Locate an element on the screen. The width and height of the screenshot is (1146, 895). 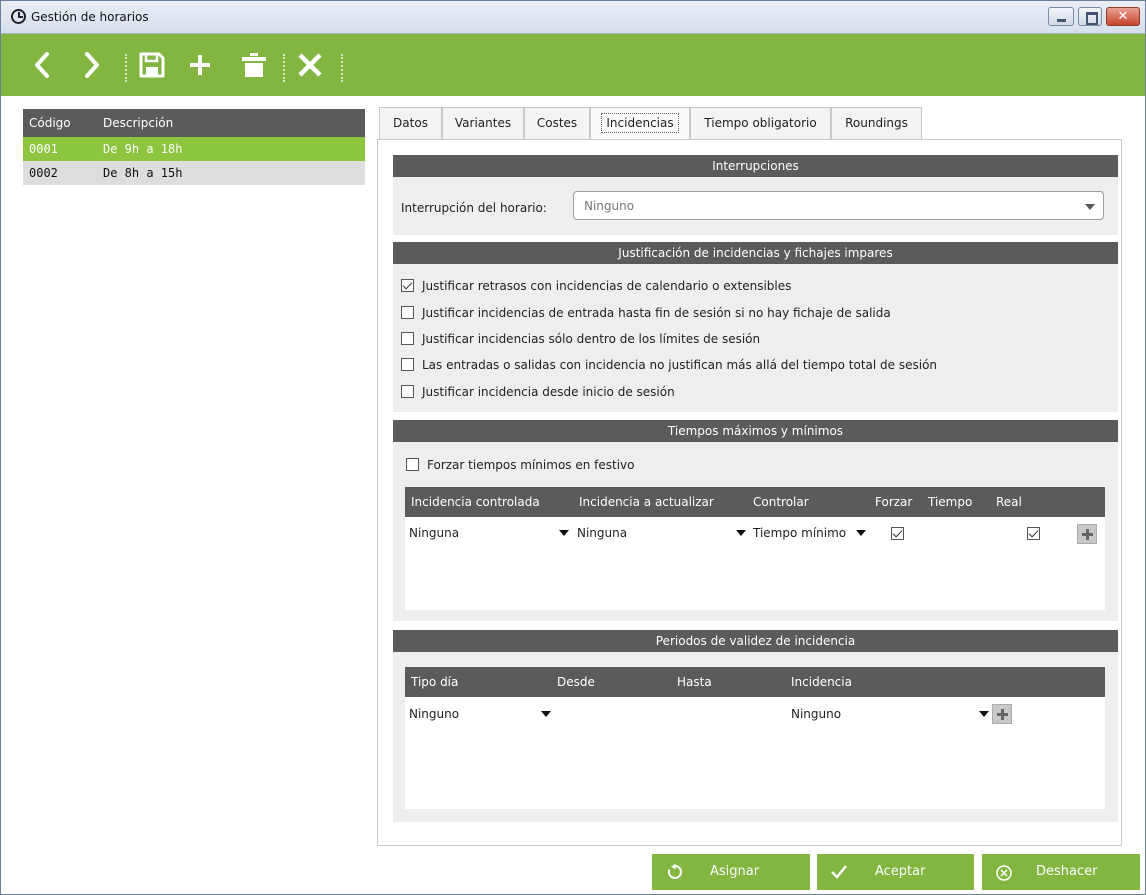
maximize-button is located at coordinates (1090, 16).